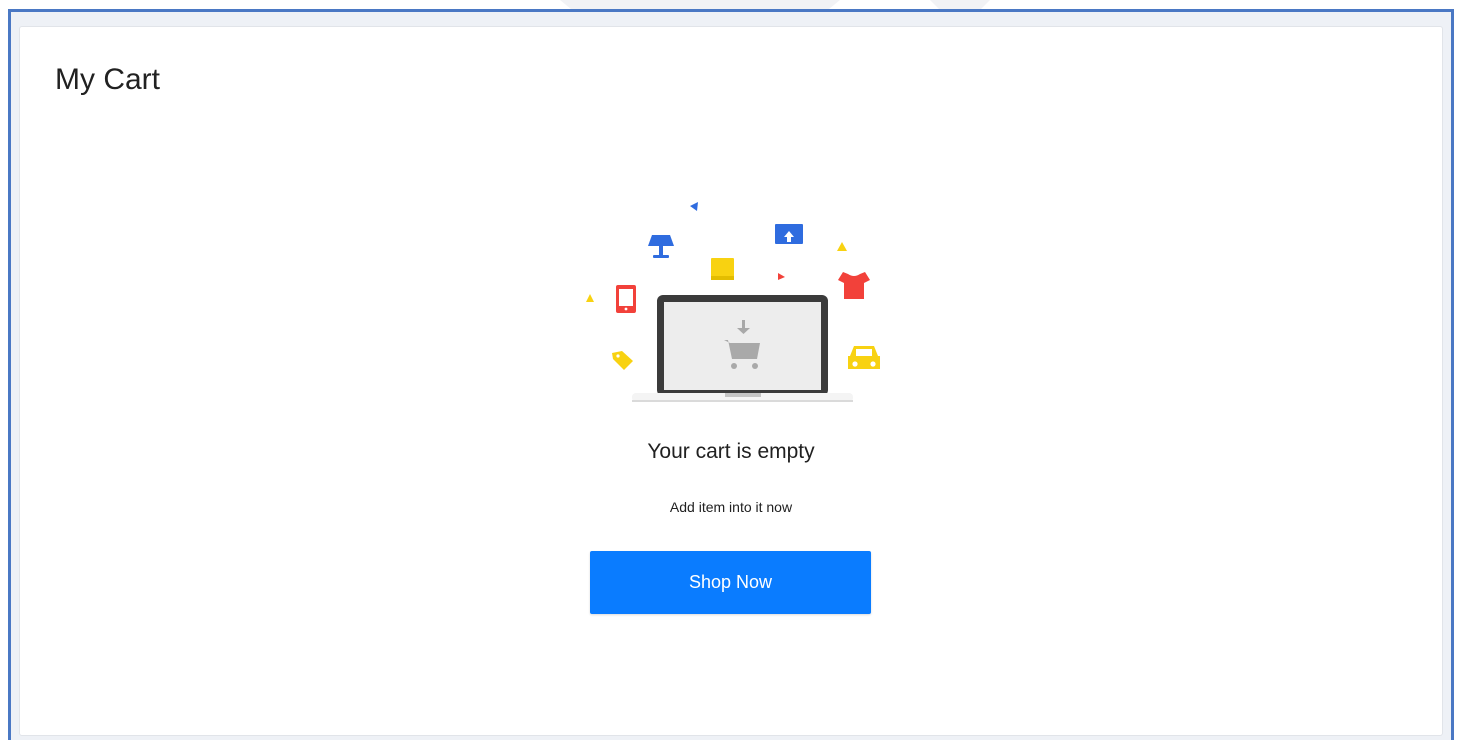 Image resolution: width=1460 pixels, height=740 pixels. I want to click on shop-now-button: Shop Now, so click(730, 582).